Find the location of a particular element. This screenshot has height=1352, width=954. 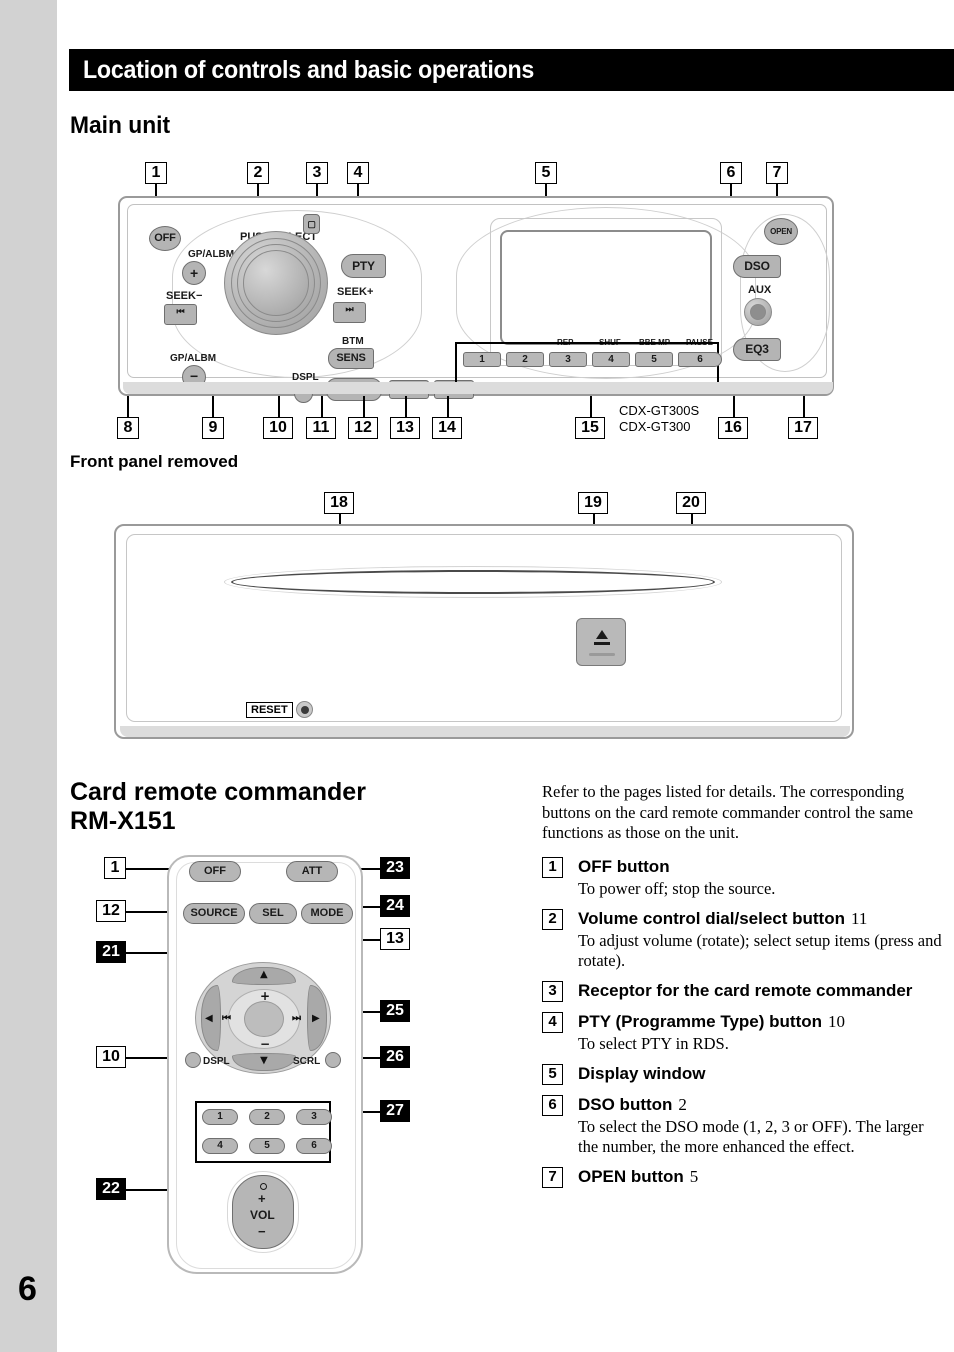

gp-albm-bottom-label: GP/ALBM is located at coordinates (193, 358).